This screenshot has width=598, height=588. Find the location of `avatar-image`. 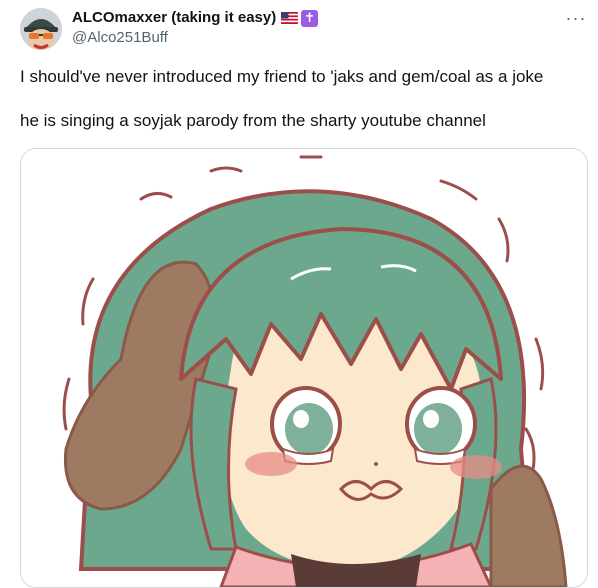

avatar-image is located at coordinates (41, 29).